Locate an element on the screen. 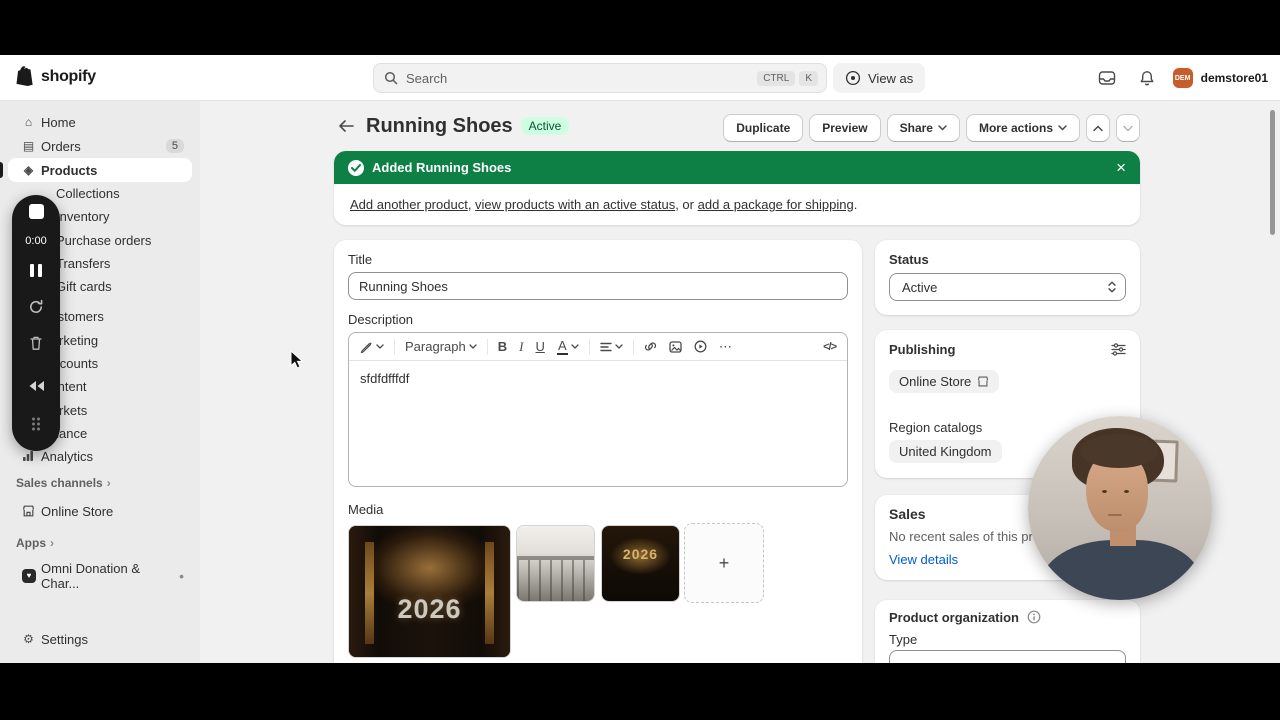 The width and height of the screenshot is (1280, 720). status-heading: Status is located at coordinates (909, 259).